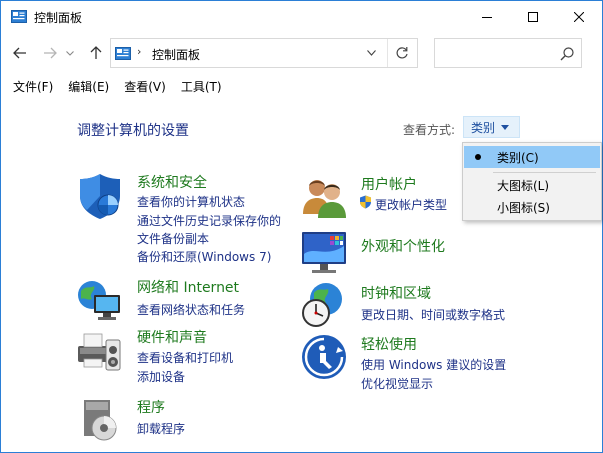  Describe the element at coordinates (518, 157) in the screenshot. I see `view-menu-item-label: 类别(C)` at that location.